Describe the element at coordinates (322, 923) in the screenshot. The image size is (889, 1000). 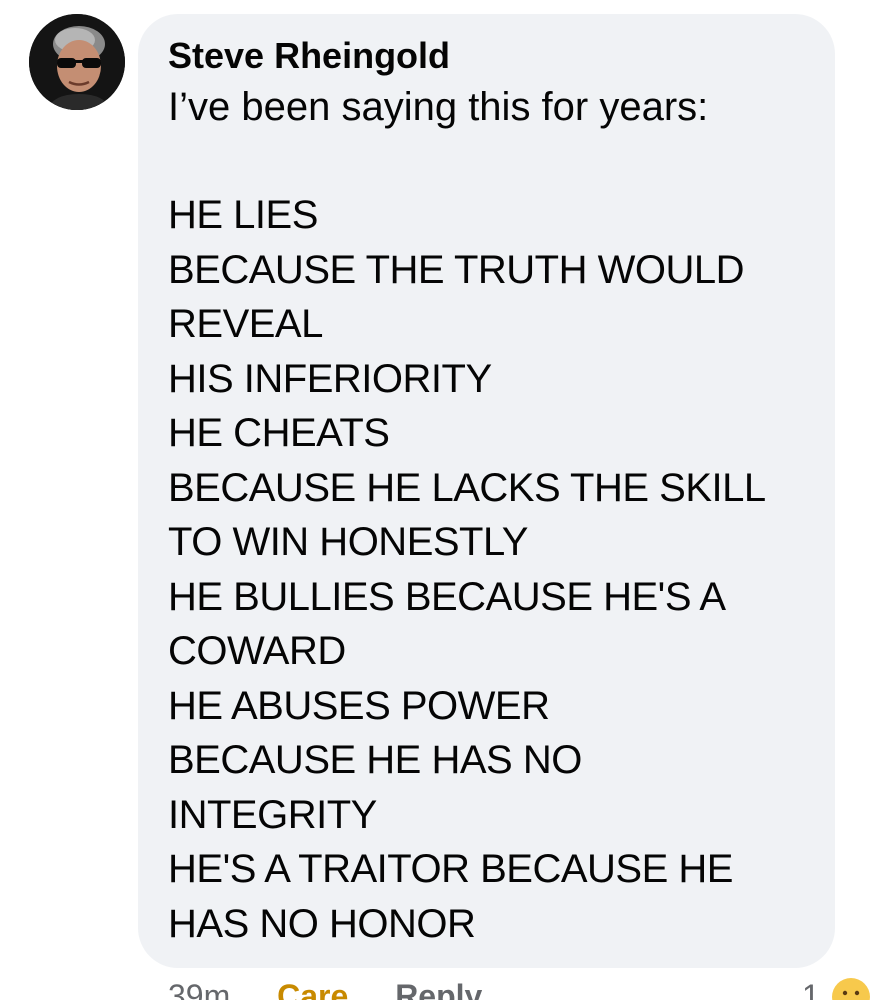
I see `comment-line: HAS NO HONOR` at that location.